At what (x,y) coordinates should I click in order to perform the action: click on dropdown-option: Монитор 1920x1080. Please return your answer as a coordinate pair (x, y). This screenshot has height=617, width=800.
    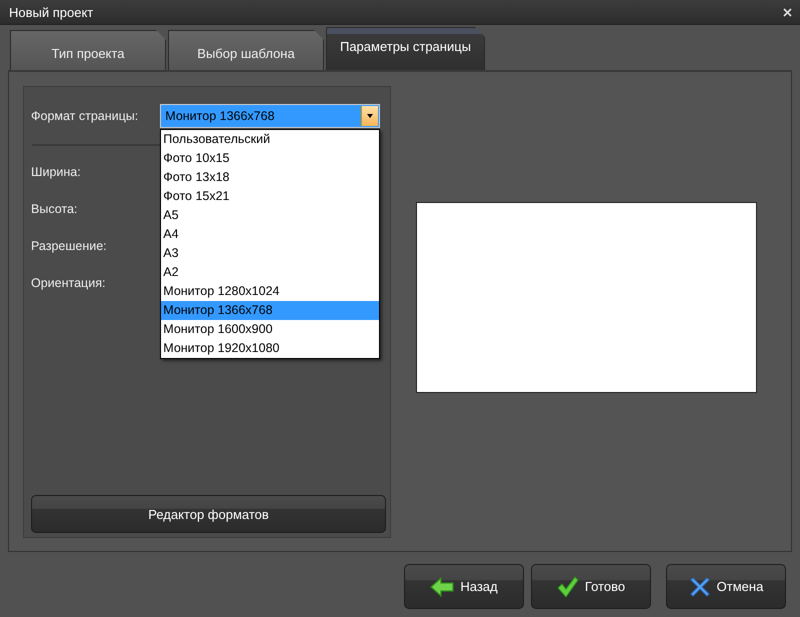
    Looking at the image, I should click on (270, 348).